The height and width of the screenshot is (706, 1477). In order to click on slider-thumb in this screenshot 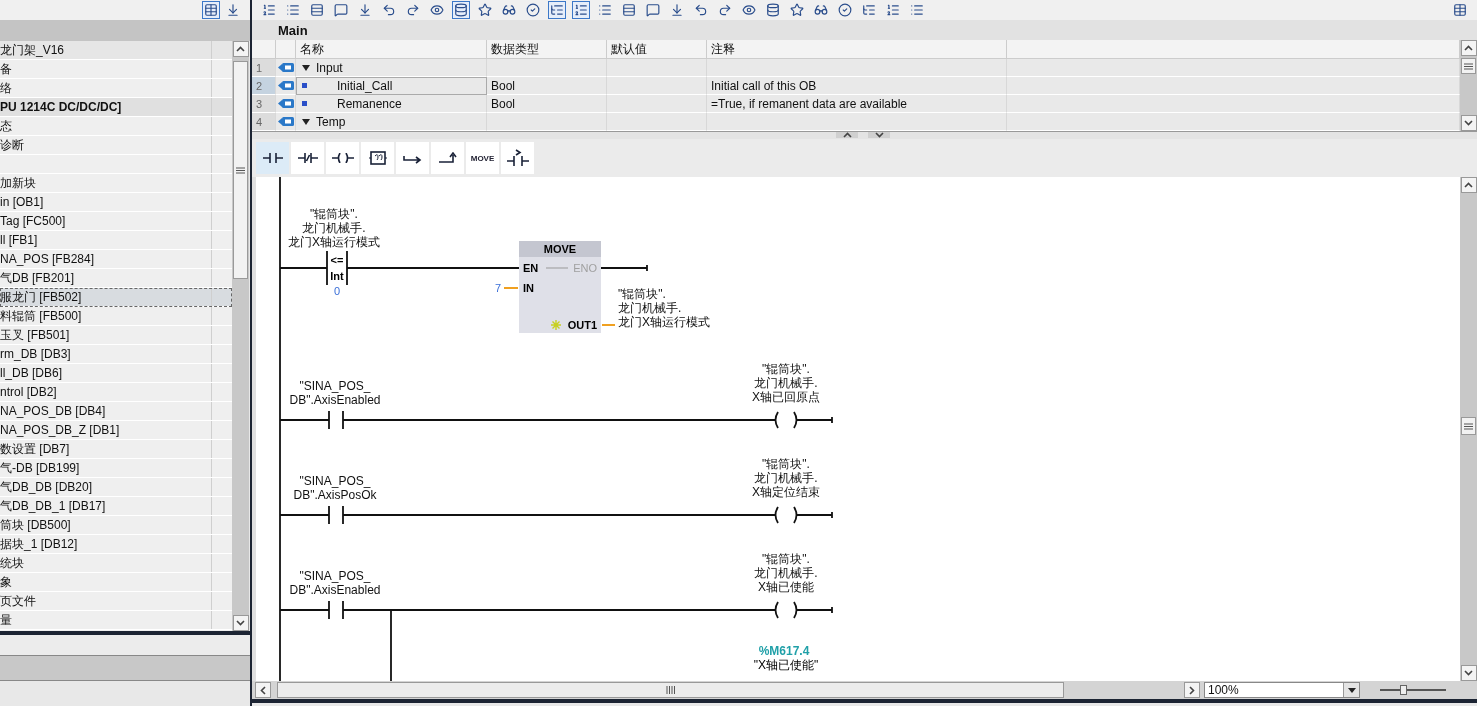, I will do `click(1404, 690)`.